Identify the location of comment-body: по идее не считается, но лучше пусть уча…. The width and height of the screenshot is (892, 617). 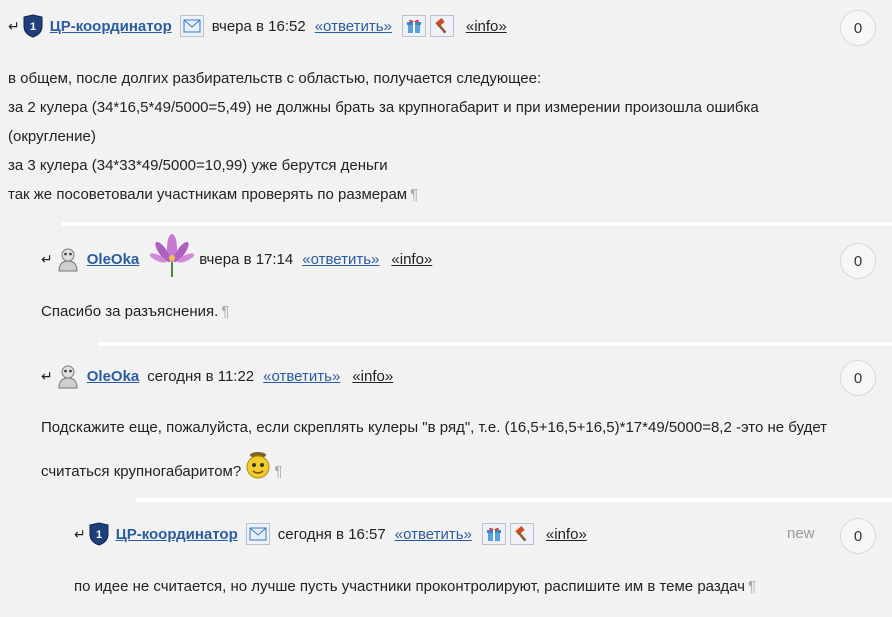
(415, 586).